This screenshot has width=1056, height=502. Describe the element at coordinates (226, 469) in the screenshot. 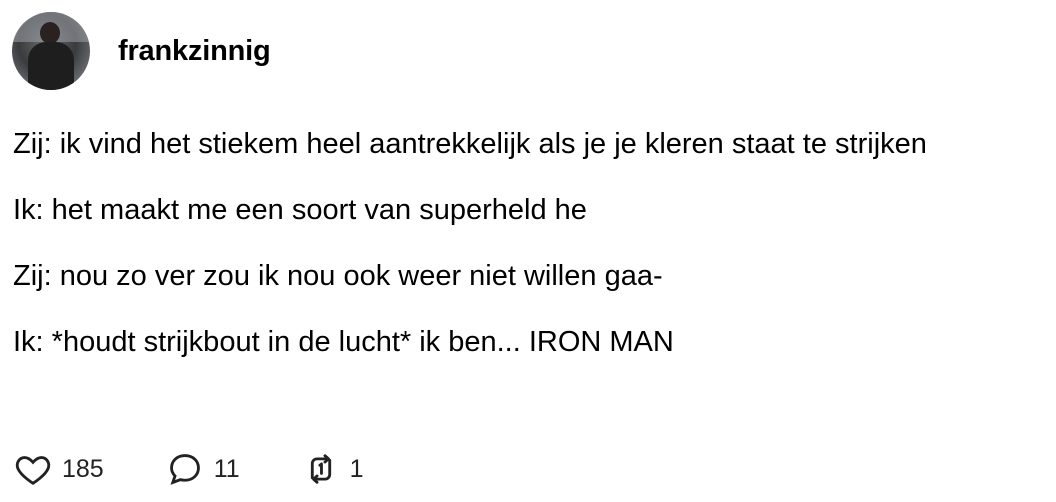

I see `comment-count: 11` at that location.